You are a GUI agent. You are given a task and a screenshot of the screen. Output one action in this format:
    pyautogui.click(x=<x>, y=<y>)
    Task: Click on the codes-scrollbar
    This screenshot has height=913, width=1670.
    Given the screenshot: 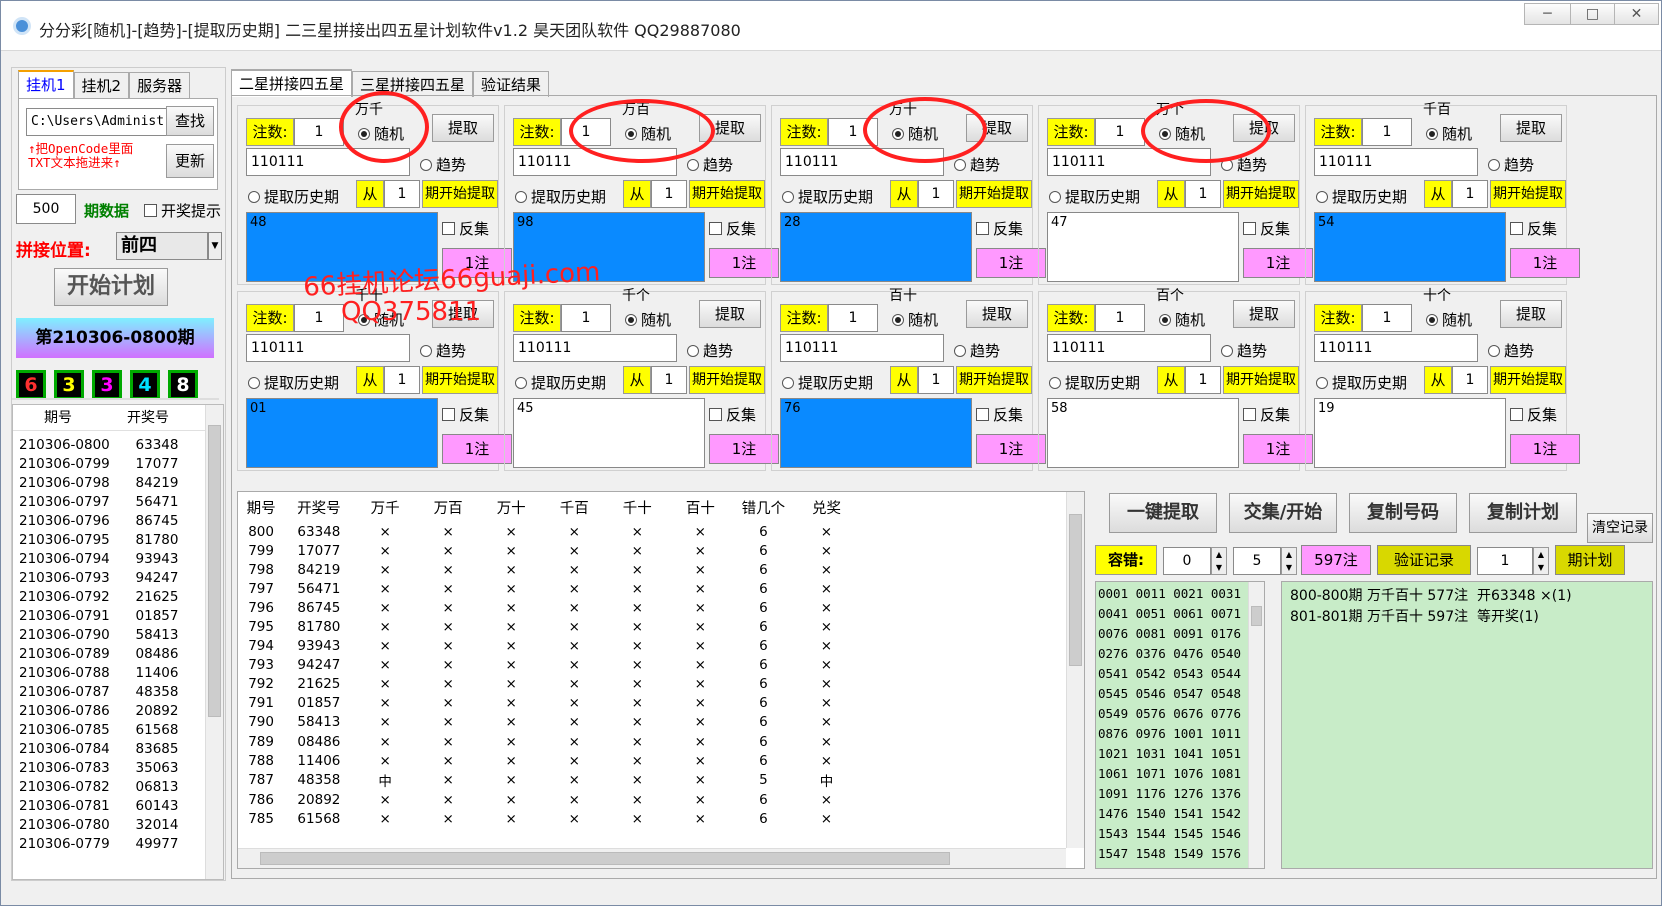 What is the action you would take?
    pyautogui.click(x=1256, y=725)
    